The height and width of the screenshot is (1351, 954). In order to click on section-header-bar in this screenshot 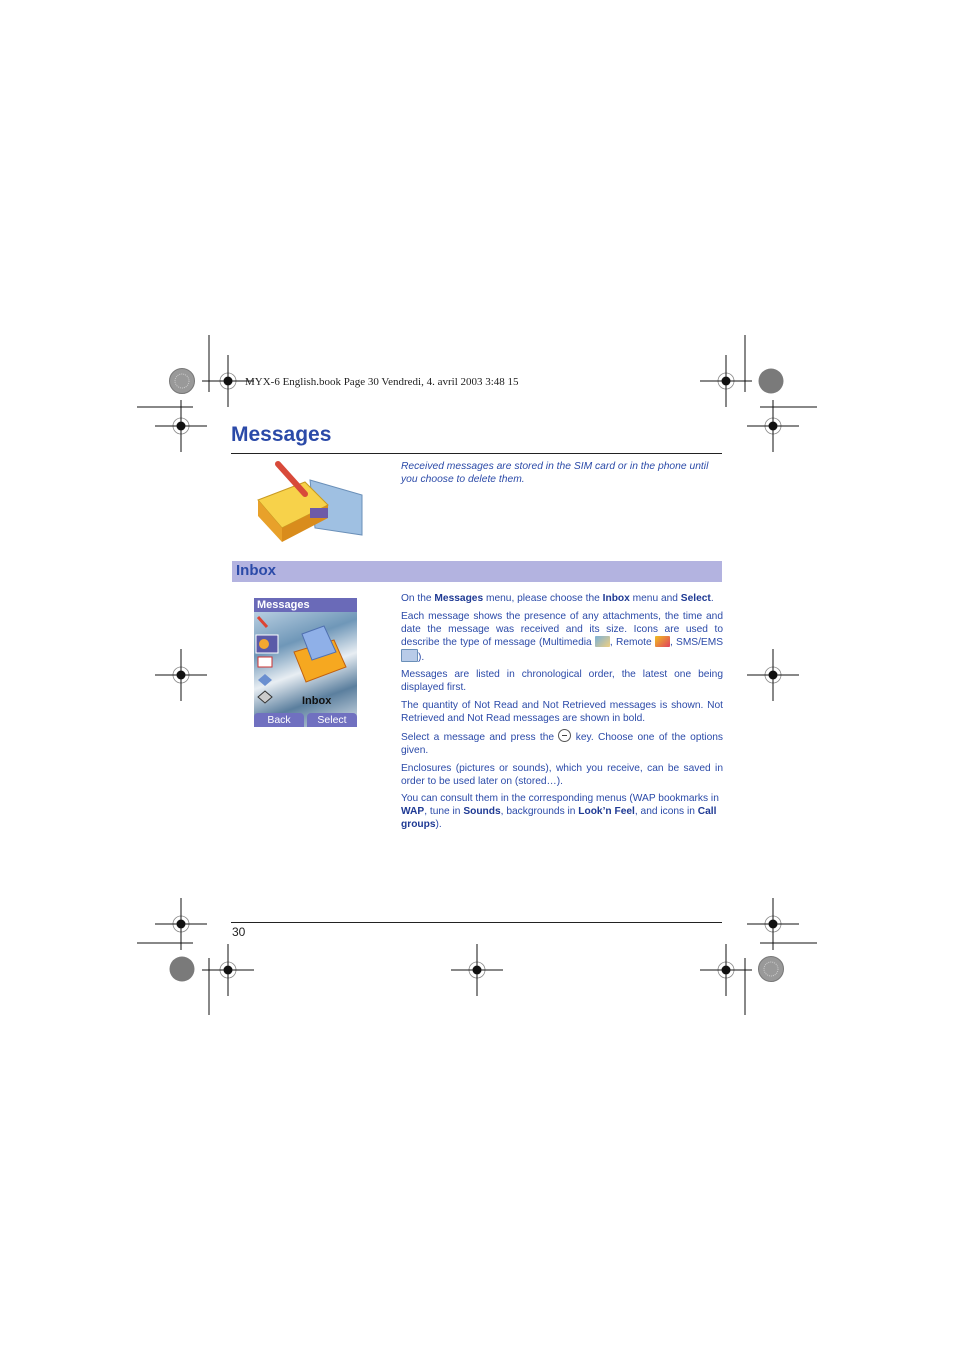, I will do `click(477, 571)`.